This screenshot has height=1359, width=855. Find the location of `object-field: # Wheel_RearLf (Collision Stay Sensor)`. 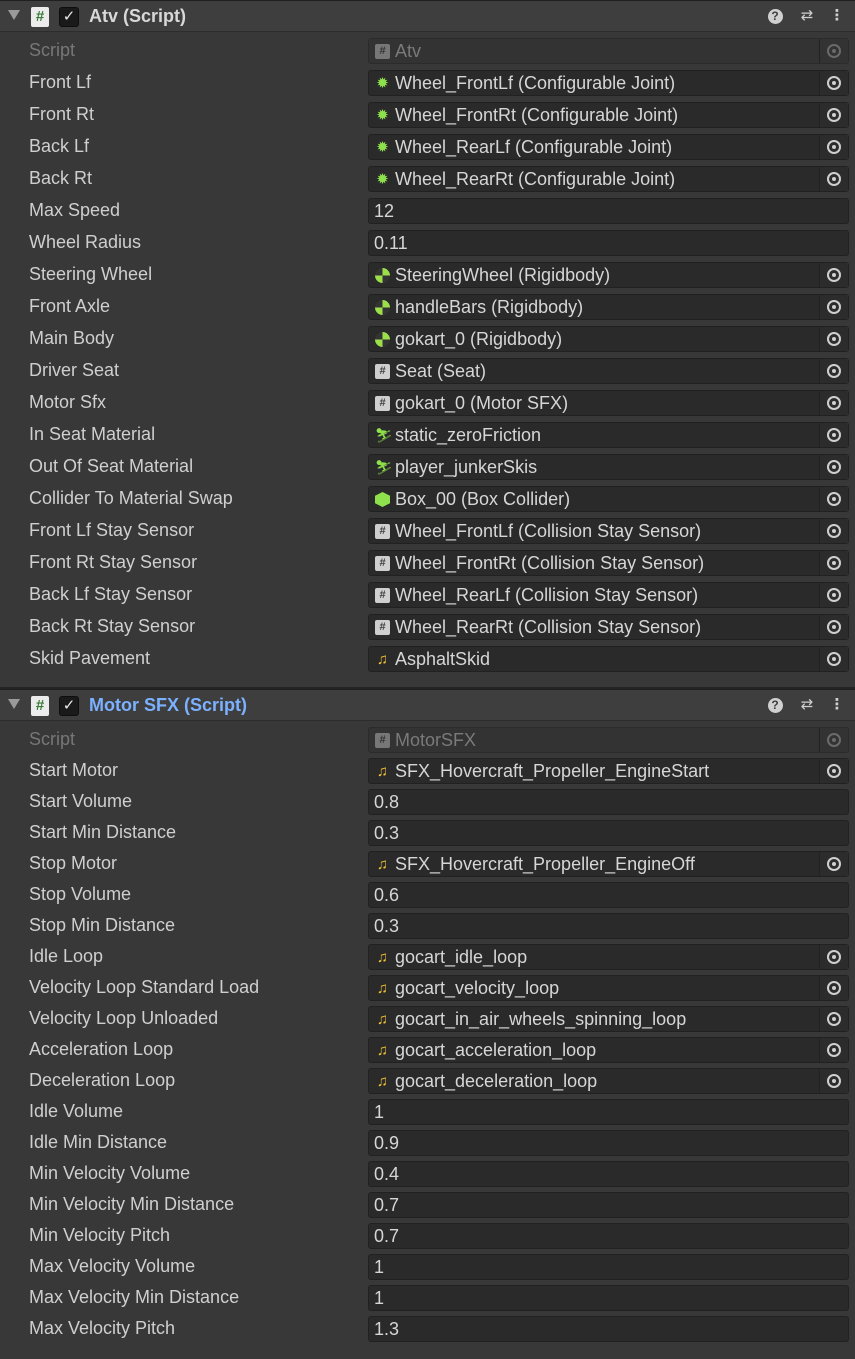

object-field: # Wheel_RearLf (Collision Stay Sensor) is located at coordinates (608, 595).